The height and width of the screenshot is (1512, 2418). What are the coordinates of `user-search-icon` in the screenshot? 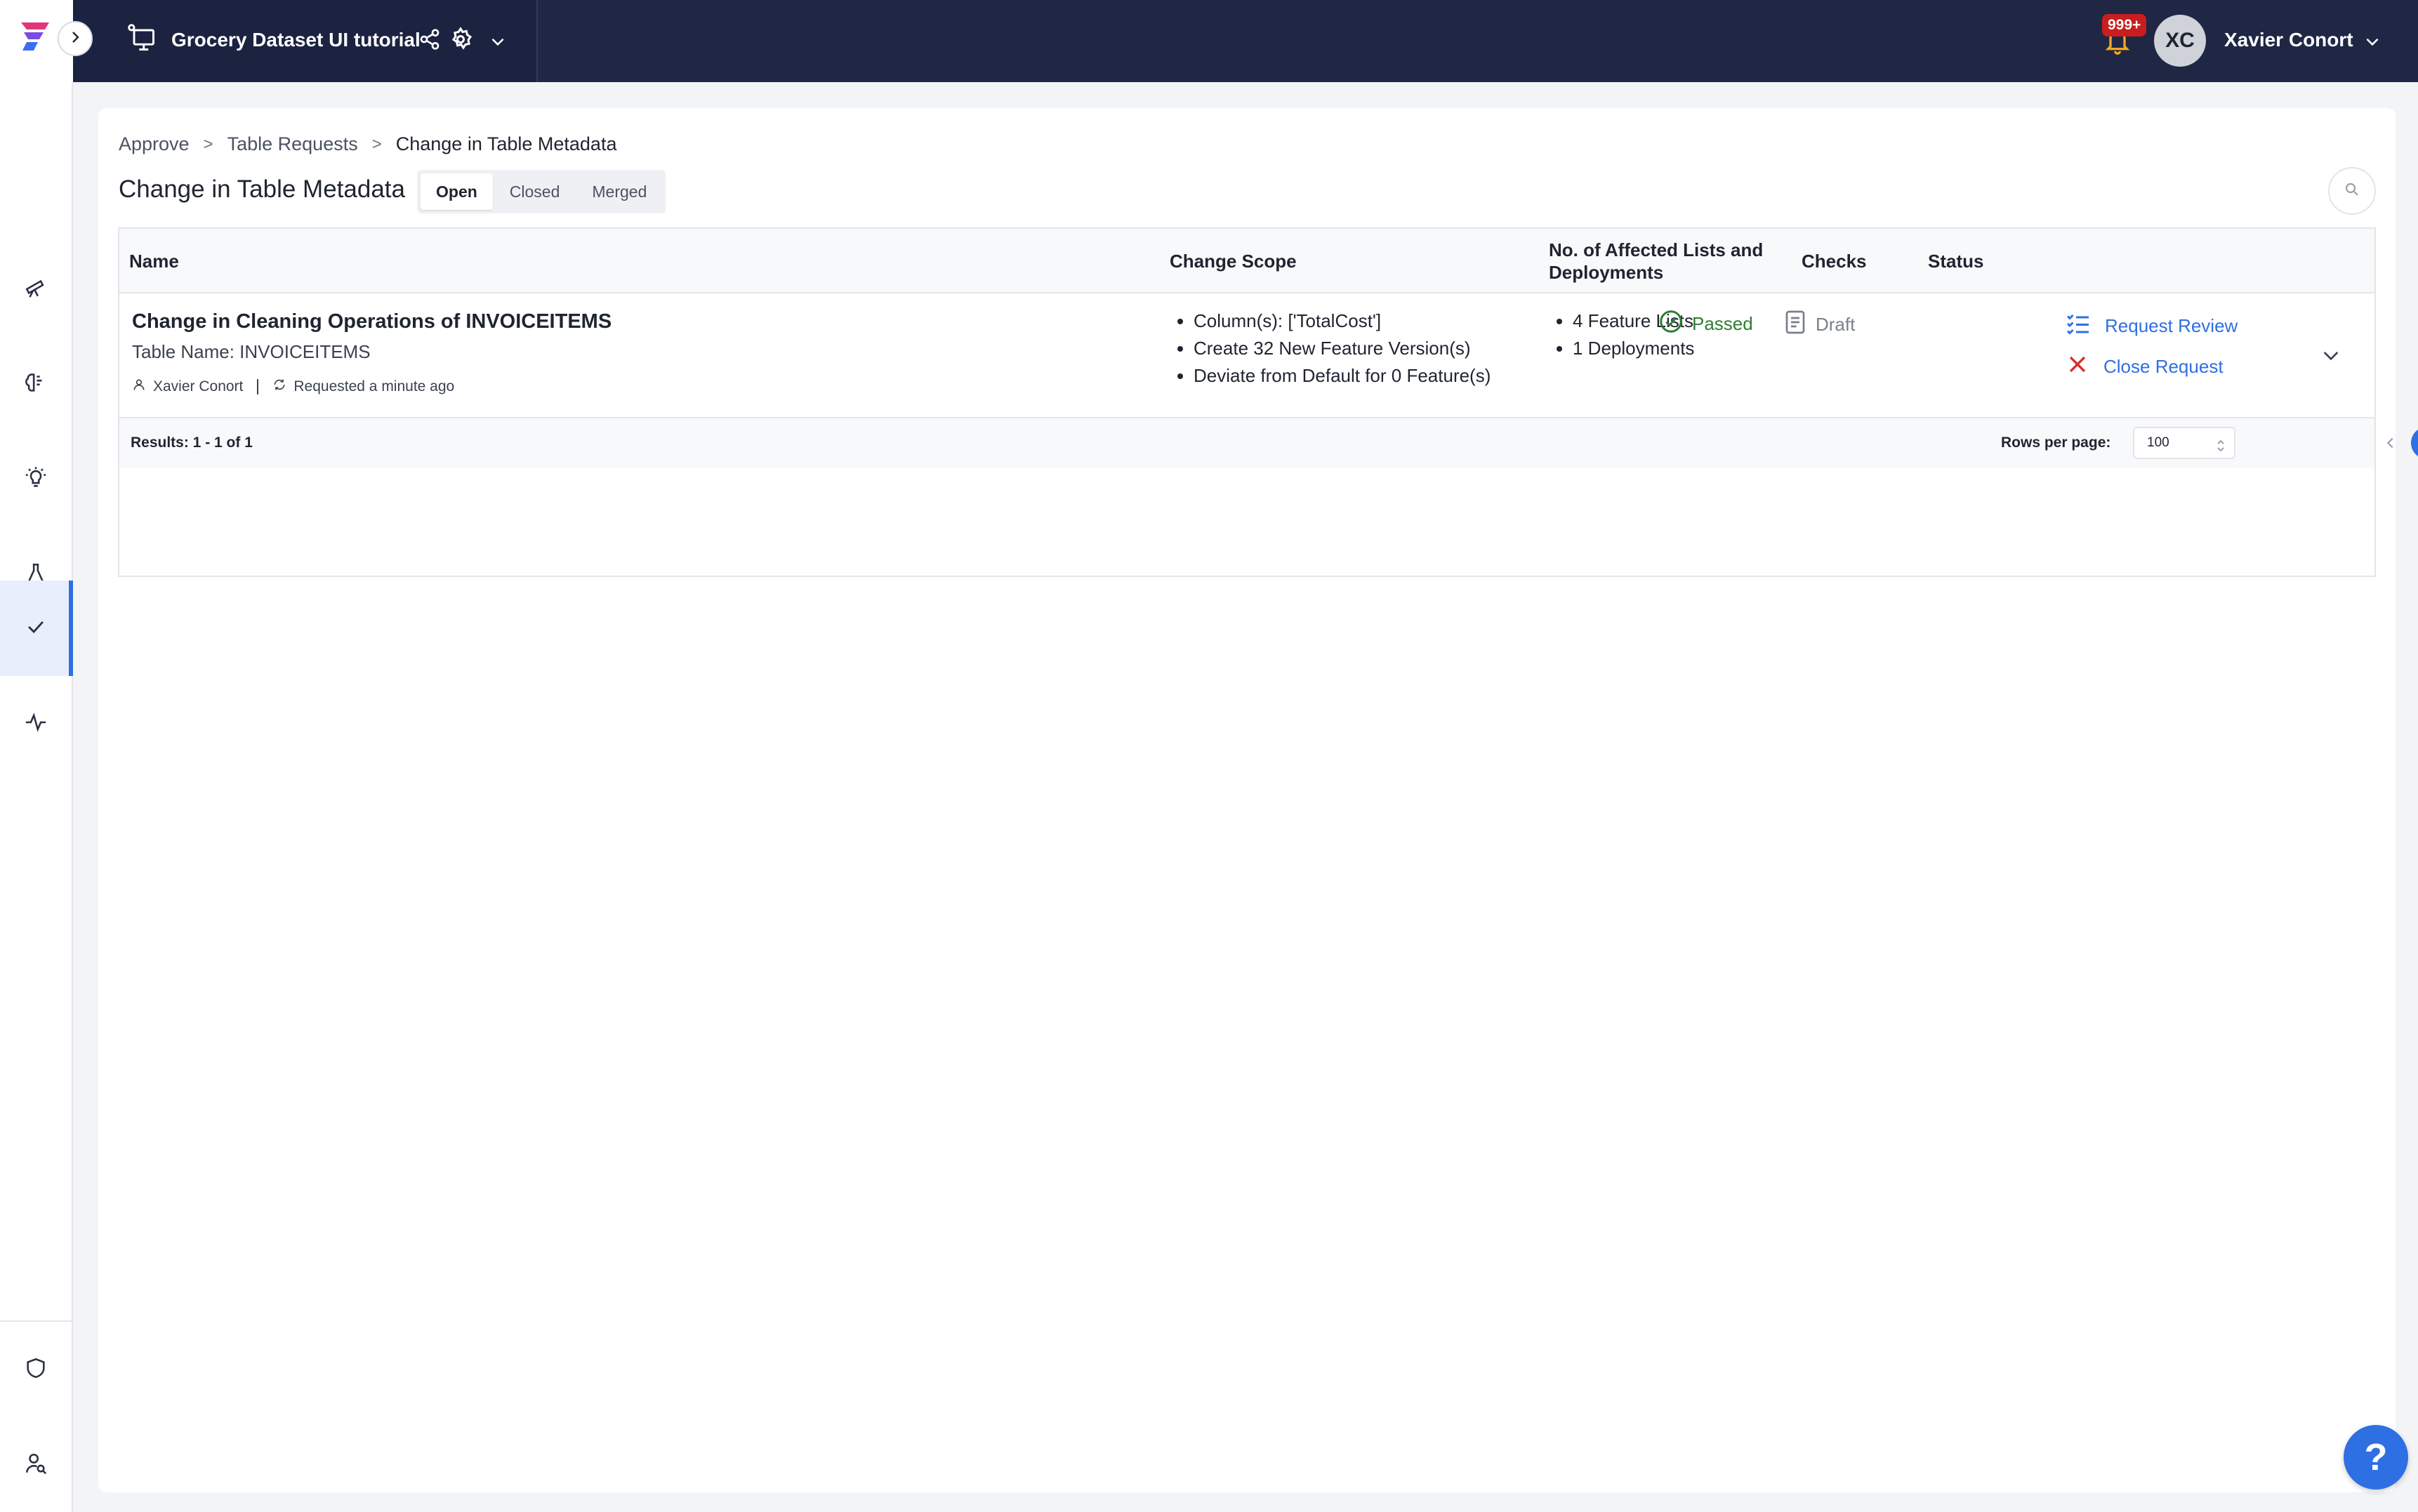 It's located at (36, 1465).